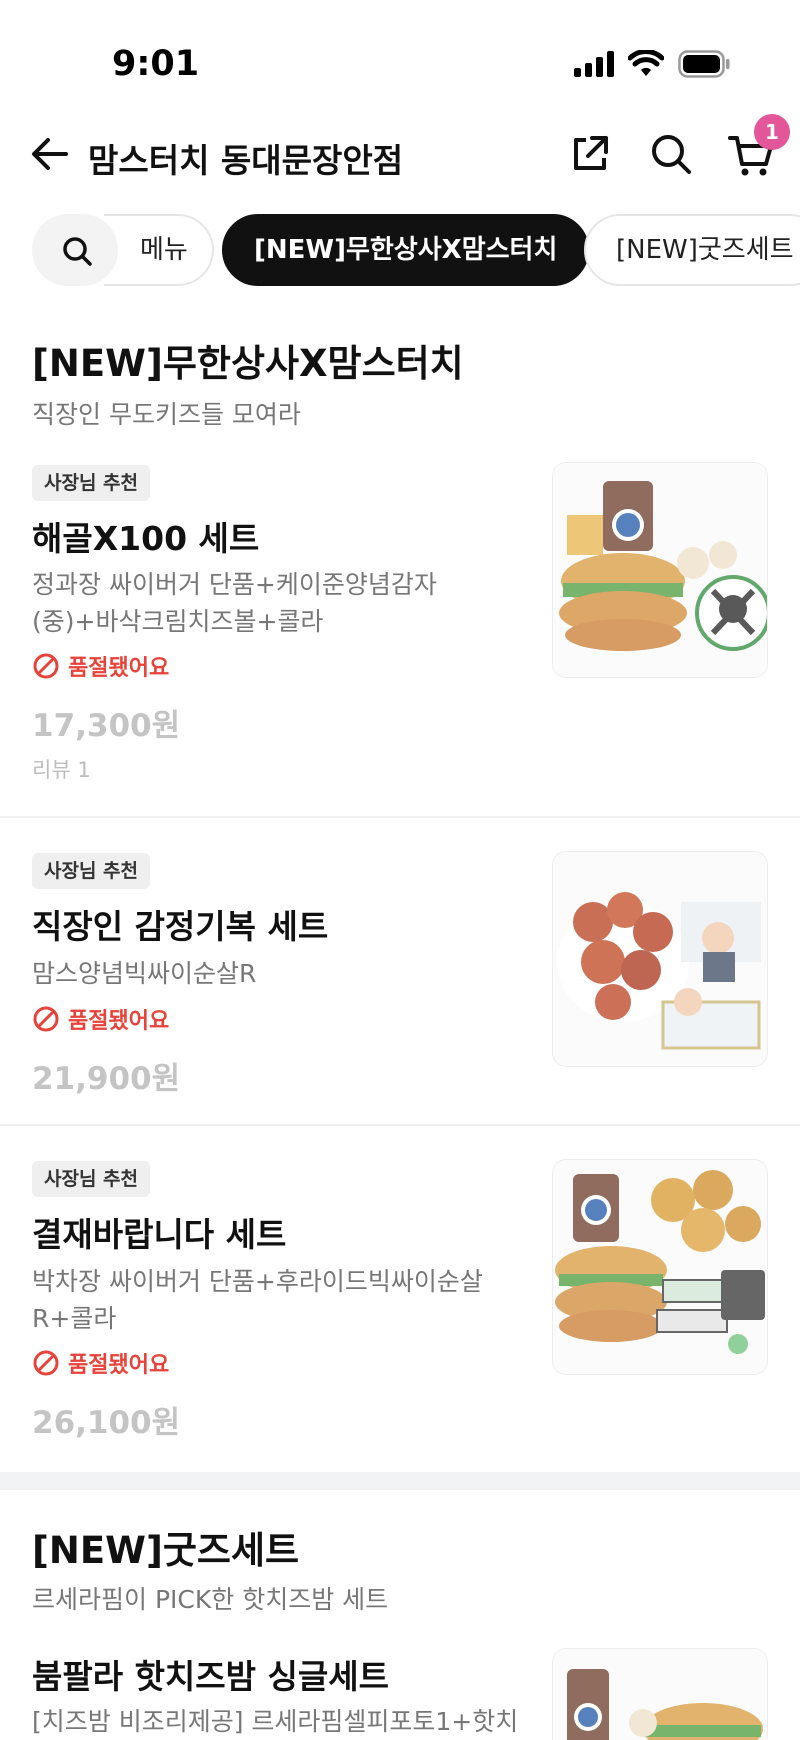 This screenshot has width=800, height=1740. I want to click on category-tabs: 메뉴 [NEW]무한상사X맘스터치 [NEW]굿즈세트, so click(400, 251).